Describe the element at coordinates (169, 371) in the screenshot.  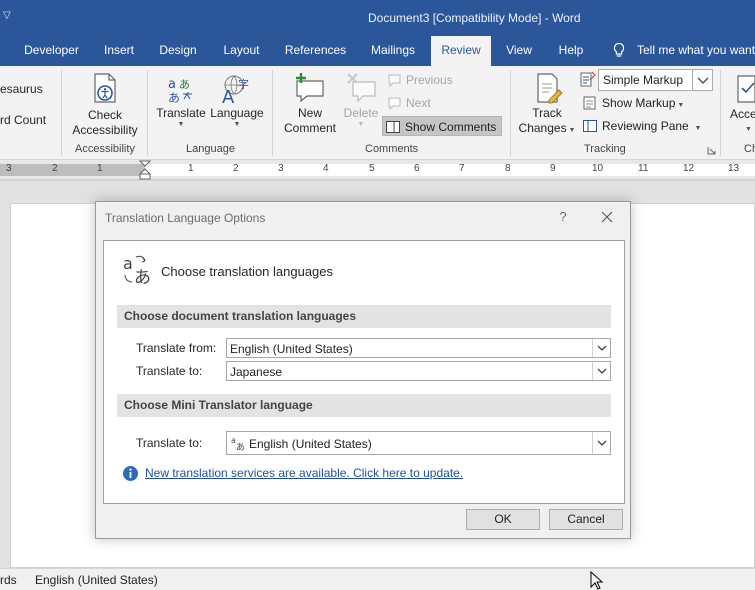
I see `translate-to-label: Translate to:` at that location.